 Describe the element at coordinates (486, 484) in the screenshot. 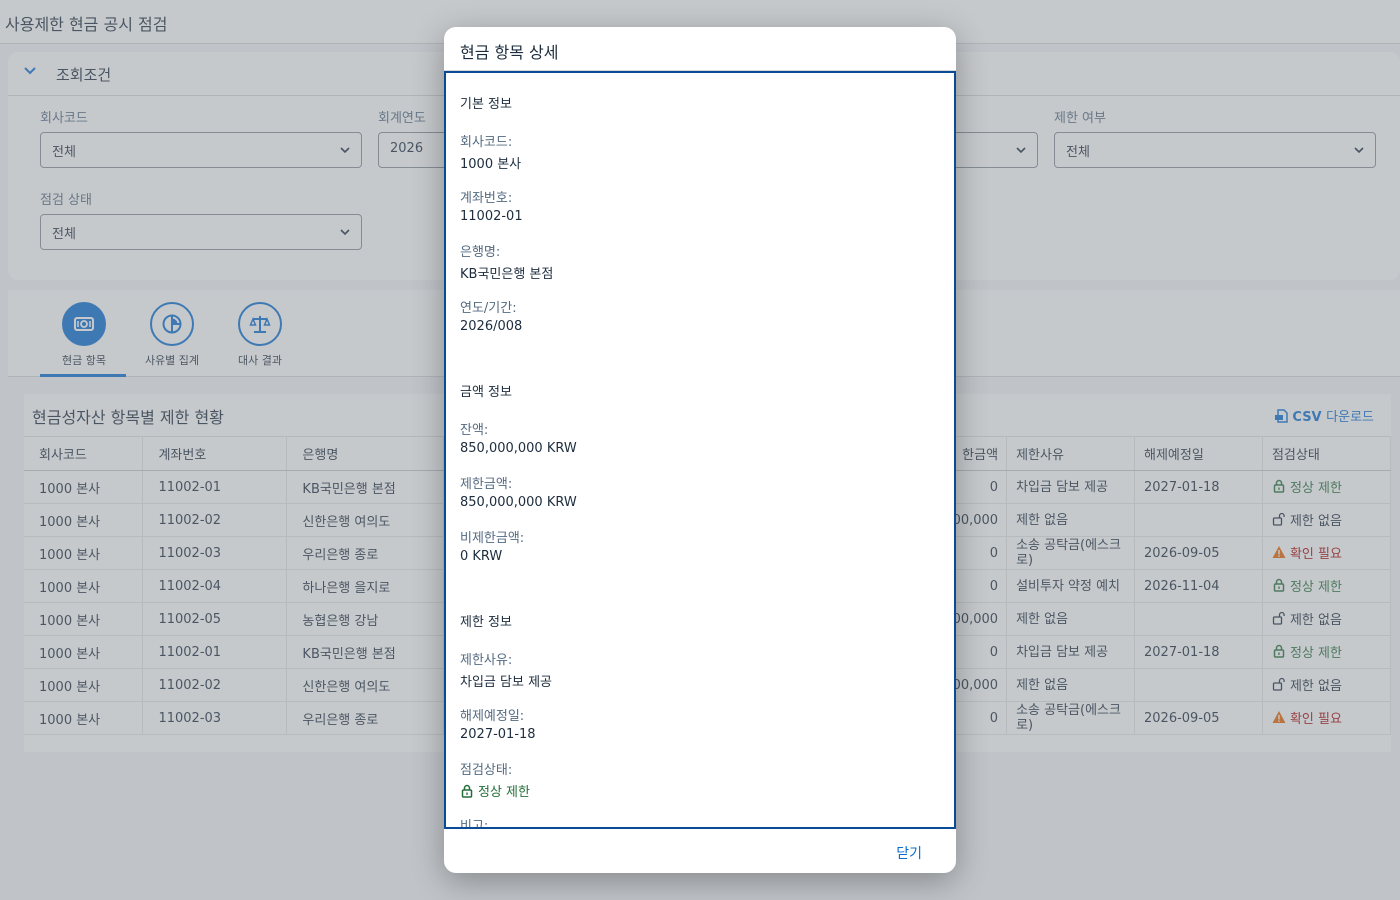

I see `detail-restricted-label: 제한금액:` at that location.